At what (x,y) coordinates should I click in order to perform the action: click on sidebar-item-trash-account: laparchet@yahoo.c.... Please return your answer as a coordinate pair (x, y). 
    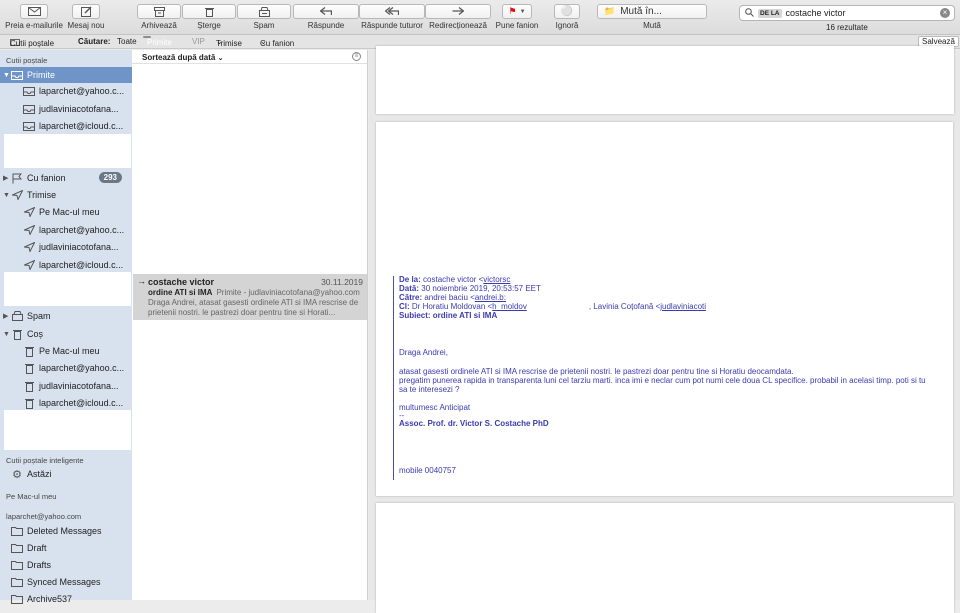
    Looking at the image, I should click on (66, 368).